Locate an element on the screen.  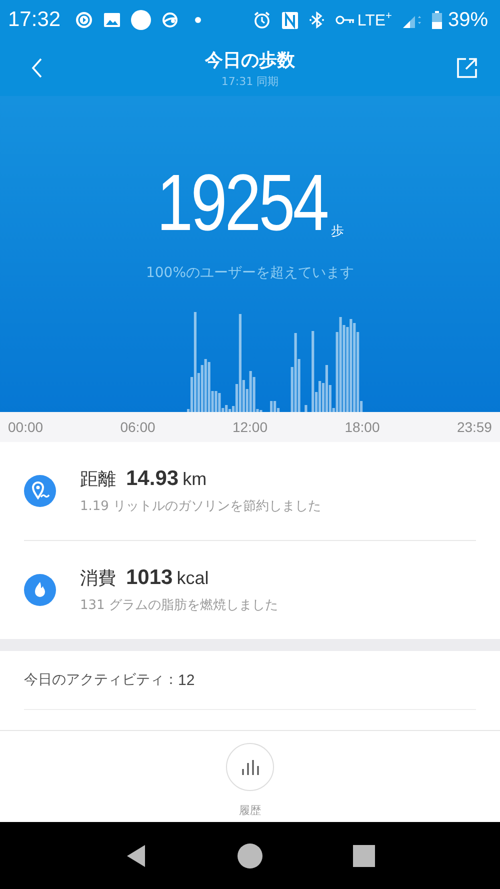
page-title: 今日の歩数 is located at coordinates (250, 60).